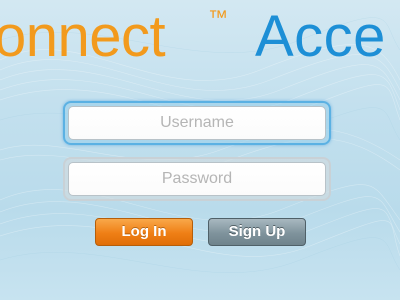  What do you see at coordinates (320, 36) in the screenshot?
I see `logo-access-text: Acce` at bounding box center [320, 36].